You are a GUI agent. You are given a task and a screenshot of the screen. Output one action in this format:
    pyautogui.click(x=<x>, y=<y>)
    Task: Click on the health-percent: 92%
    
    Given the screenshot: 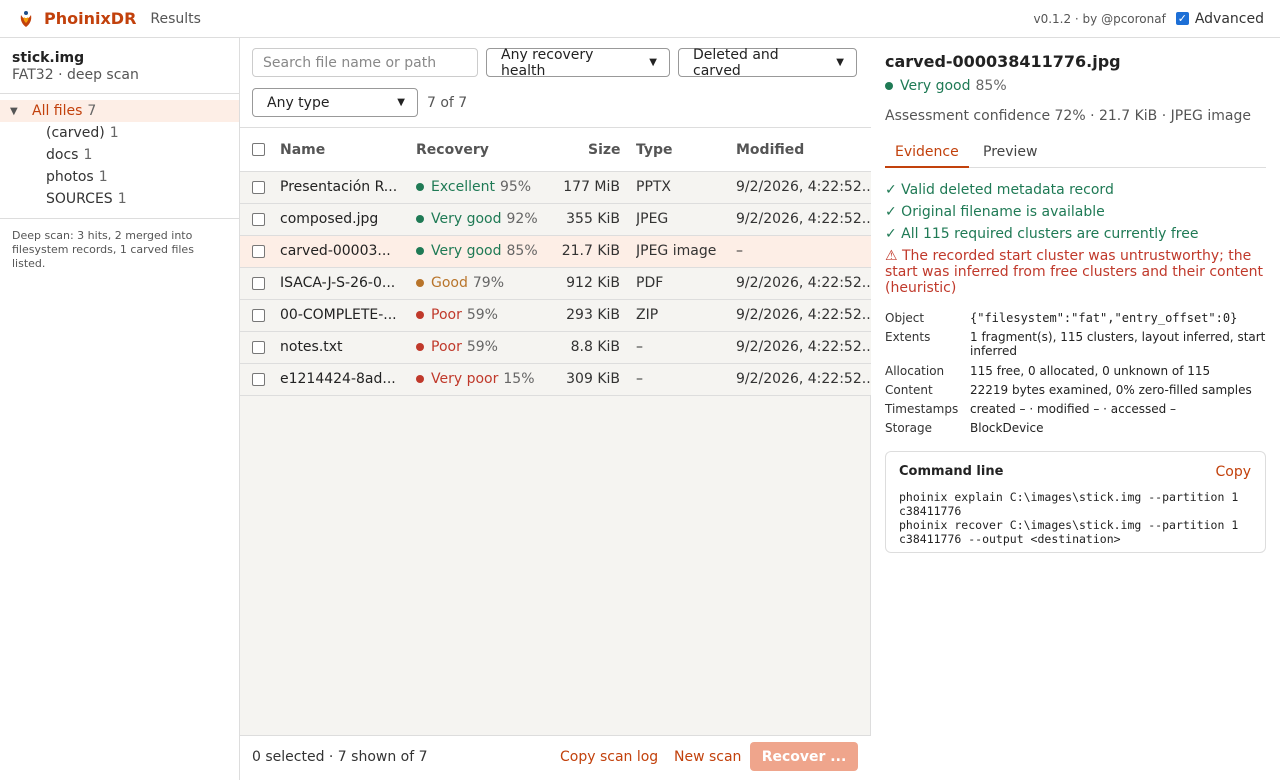 What is the action you would take?
    pyautogui.click(x=522, y=219)
    